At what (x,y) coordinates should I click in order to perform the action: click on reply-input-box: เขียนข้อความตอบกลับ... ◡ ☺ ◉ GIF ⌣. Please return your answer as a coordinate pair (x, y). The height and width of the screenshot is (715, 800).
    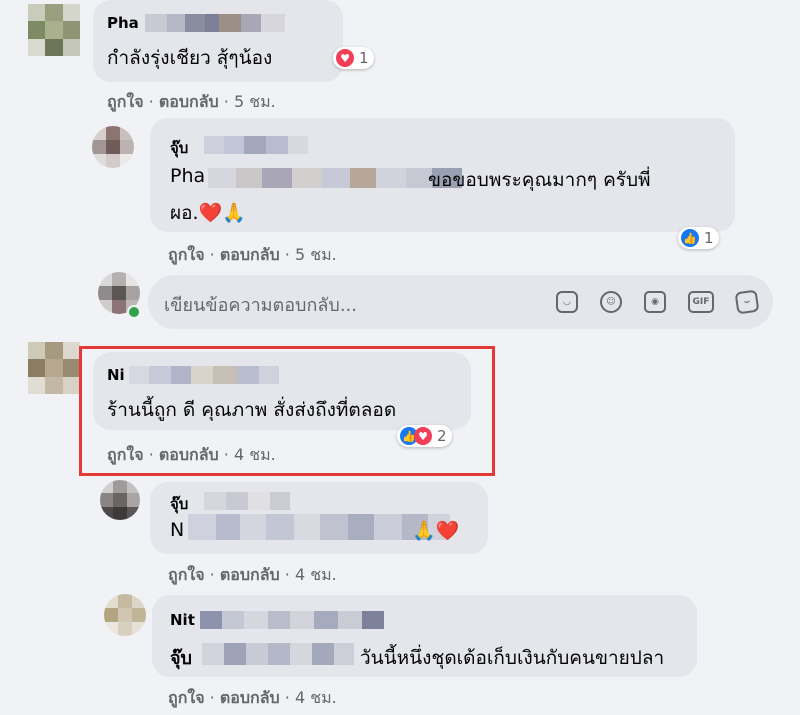
    Looking at the image, I should click on (460, 302).